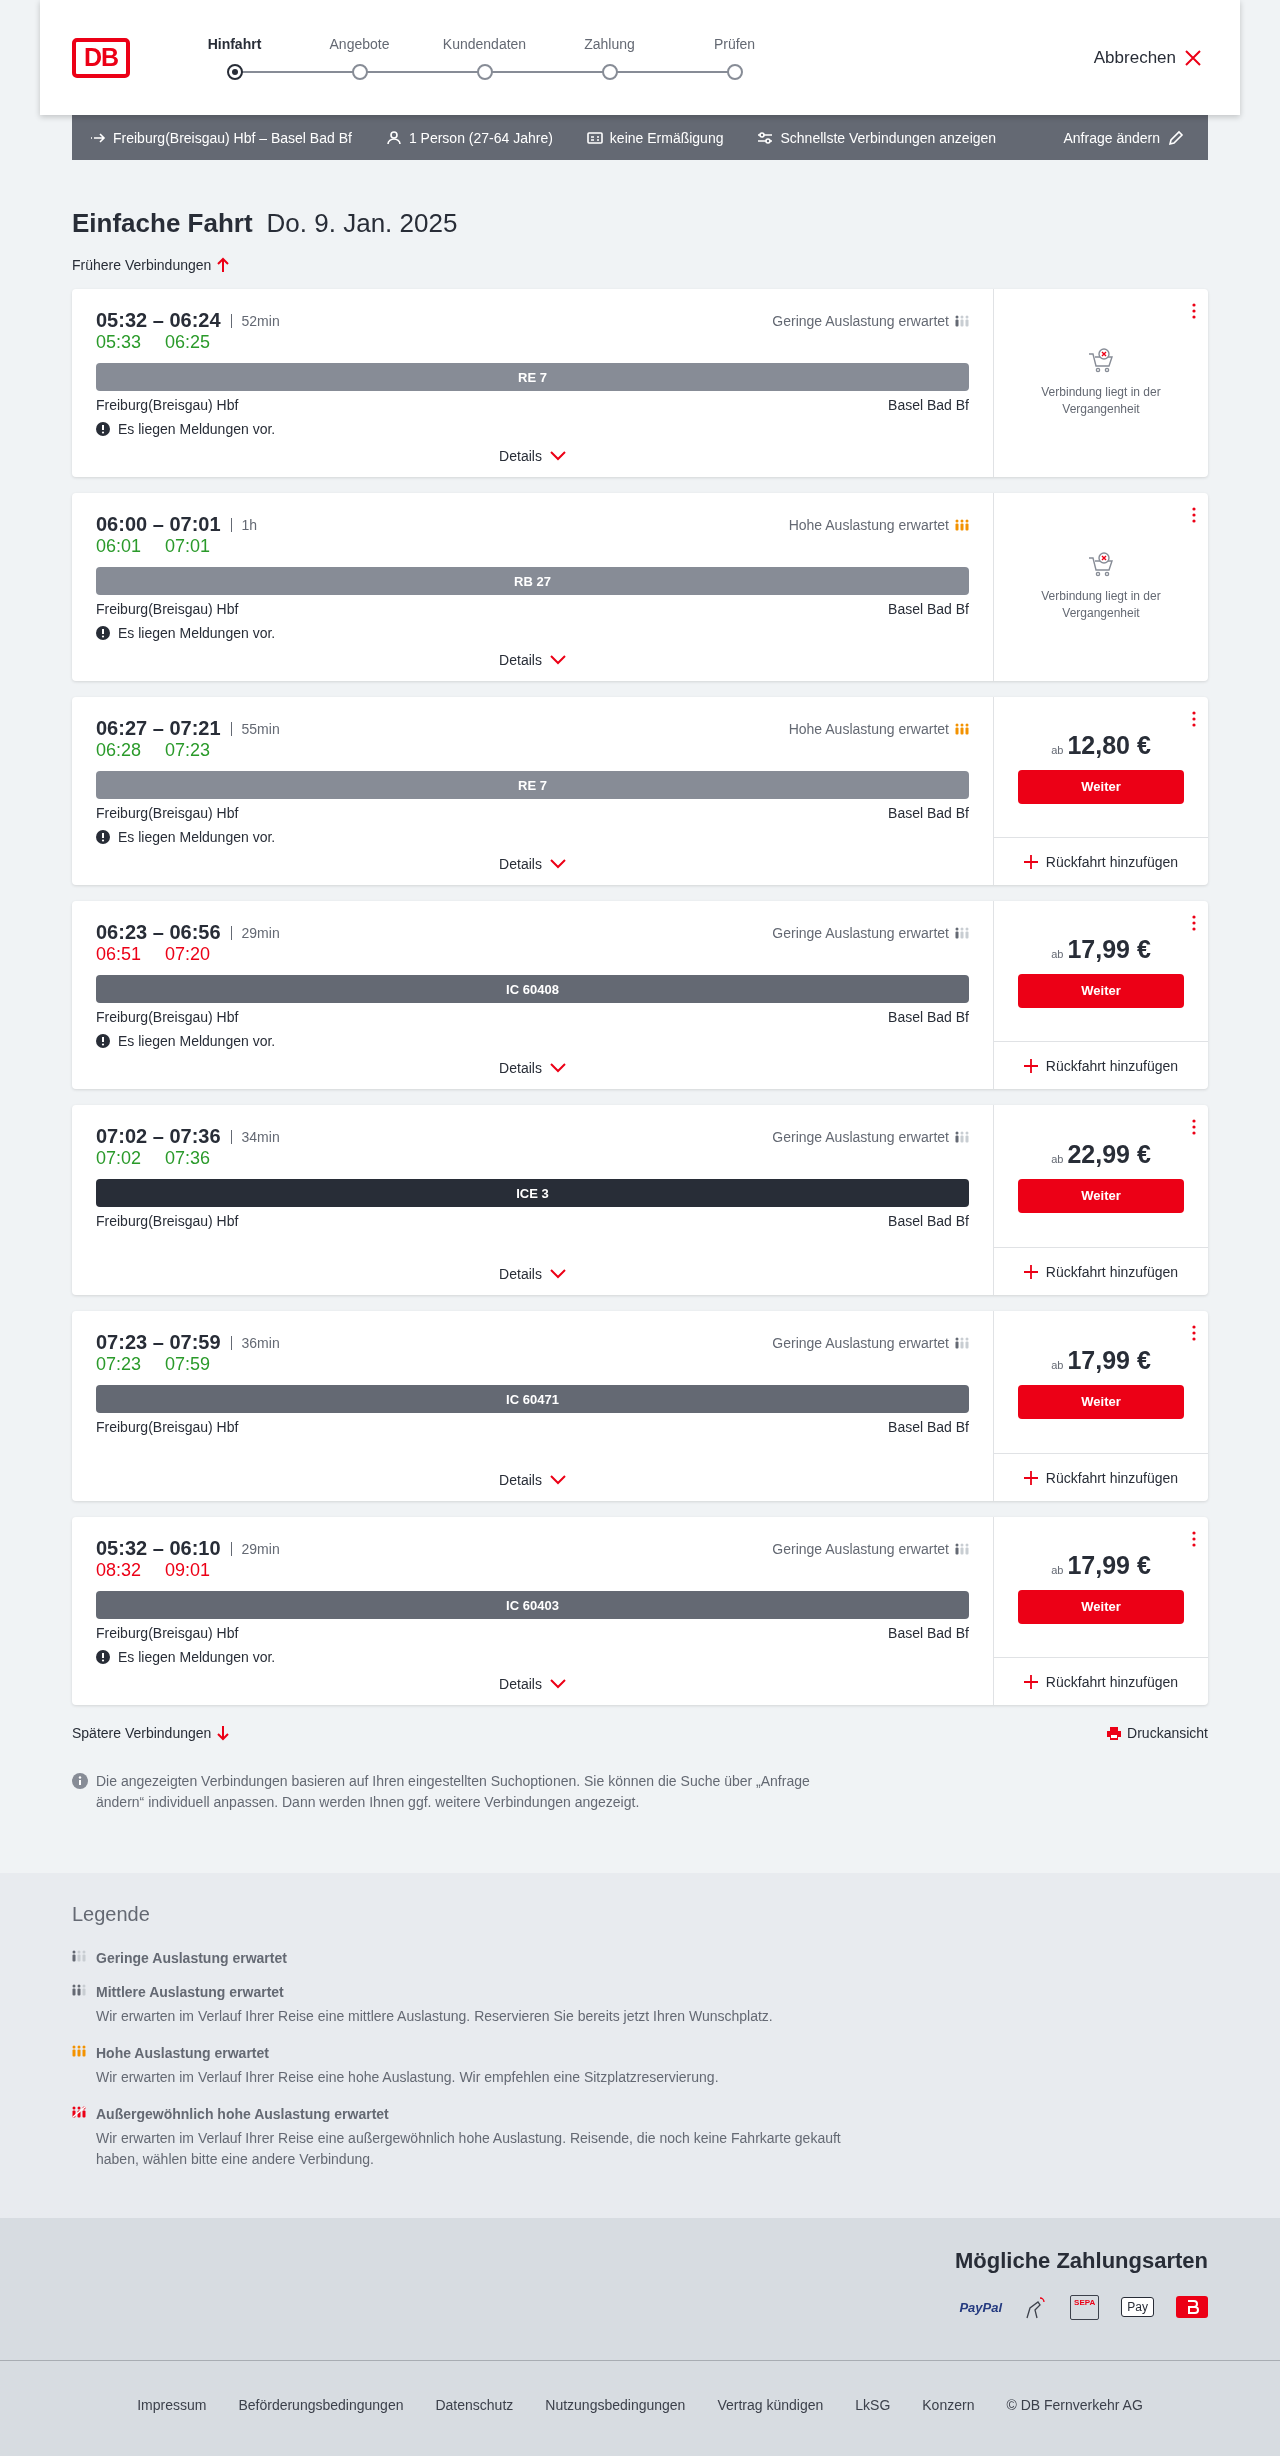 The height and width of the screenshot is (2456, 1280). What do you see at coordinates (1109, 745) in the screenshot?
I see `price: 12,80 €` at bounding box center [1109, 745].